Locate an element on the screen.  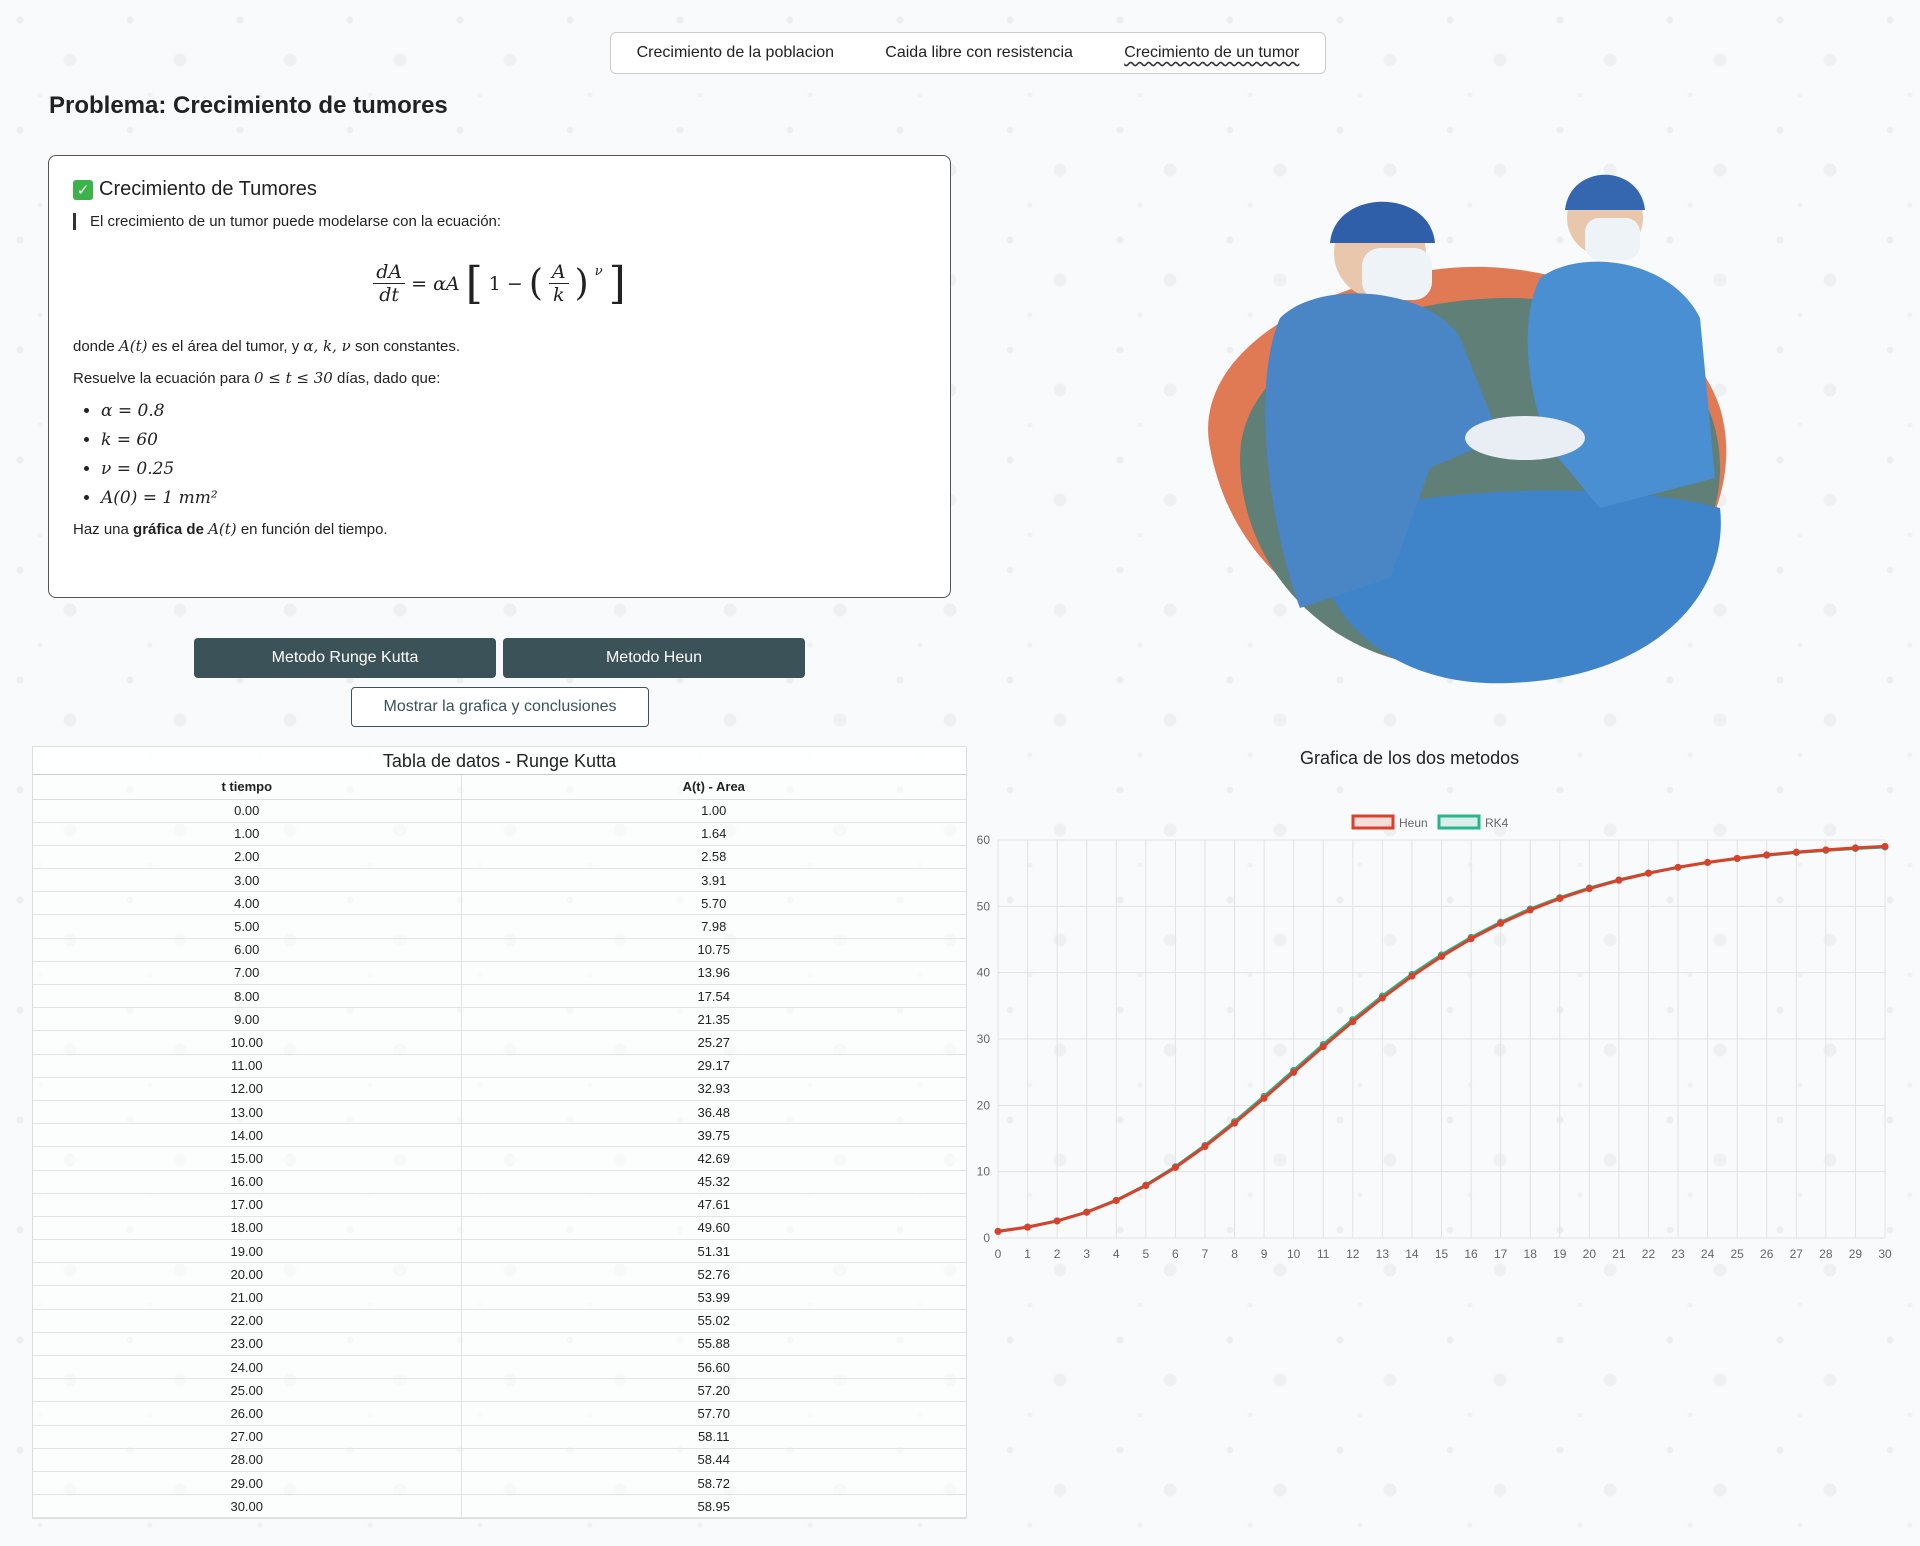
x-tick-label: 1 is located at coordinates (1027, 1254).